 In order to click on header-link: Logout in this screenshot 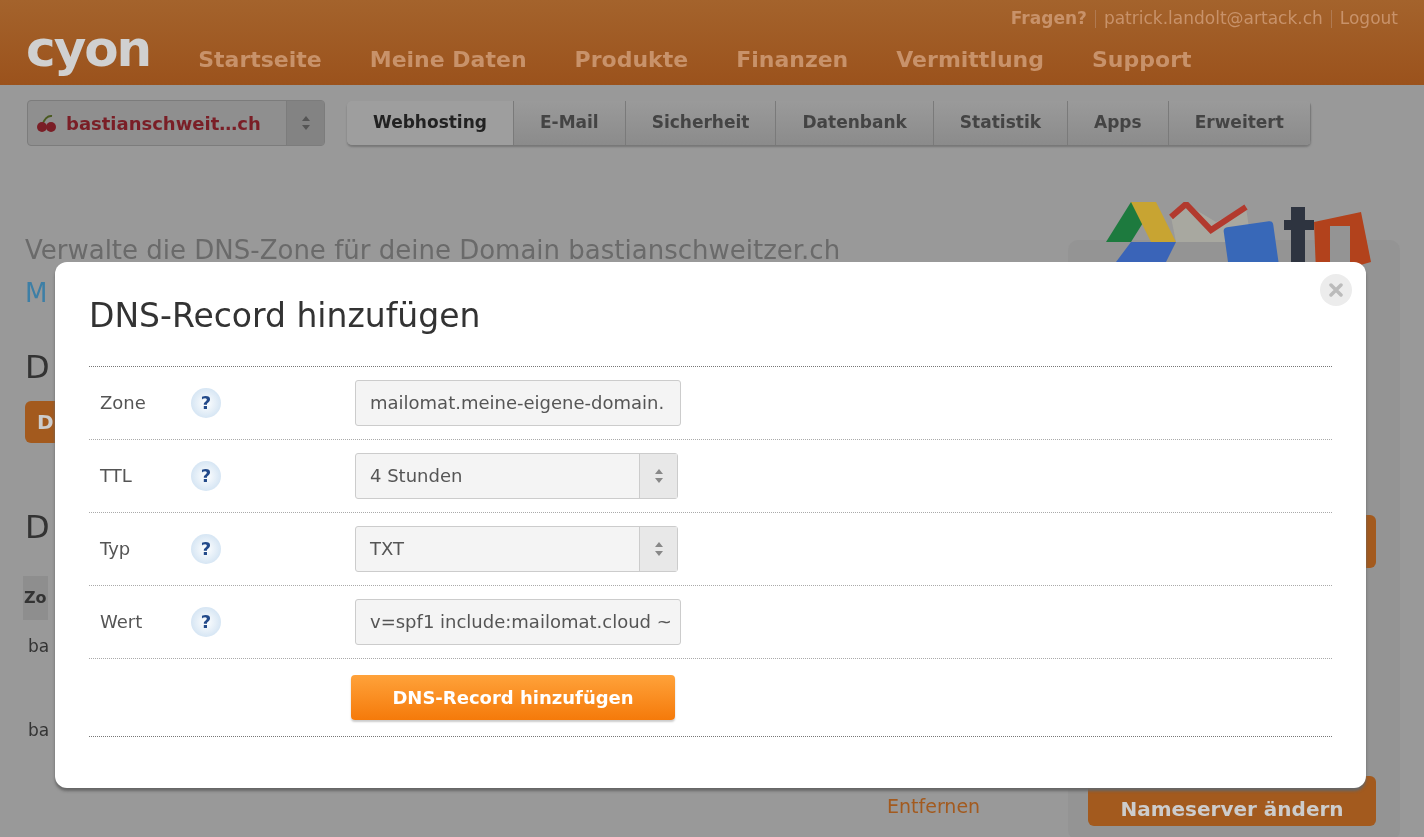, I will do `click(1368, 19)`.